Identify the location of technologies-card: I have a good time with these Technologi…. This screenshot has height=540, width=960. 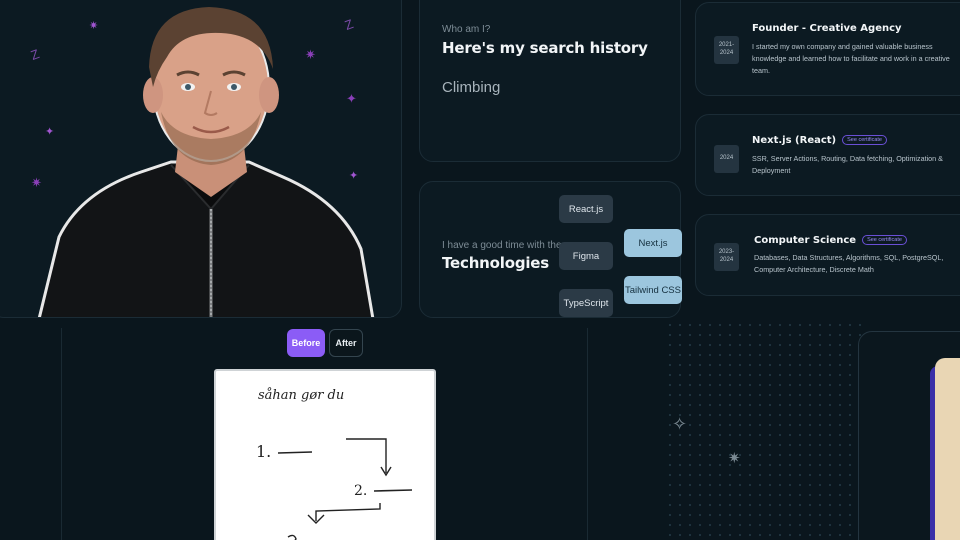
(550, 249).